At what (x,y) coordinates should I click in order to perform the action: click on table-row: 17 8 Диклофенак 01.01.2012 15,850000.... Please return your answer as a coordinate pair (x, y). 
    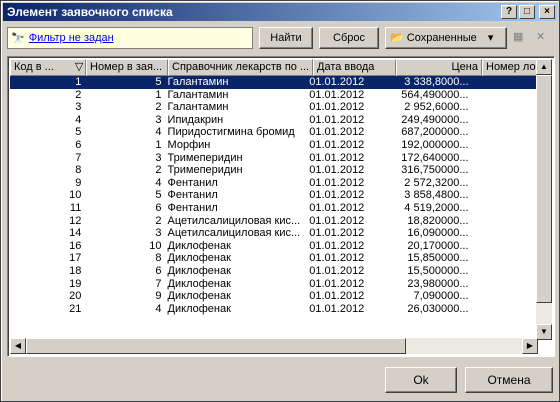
    Looking at the image, I should click on (275, 258).